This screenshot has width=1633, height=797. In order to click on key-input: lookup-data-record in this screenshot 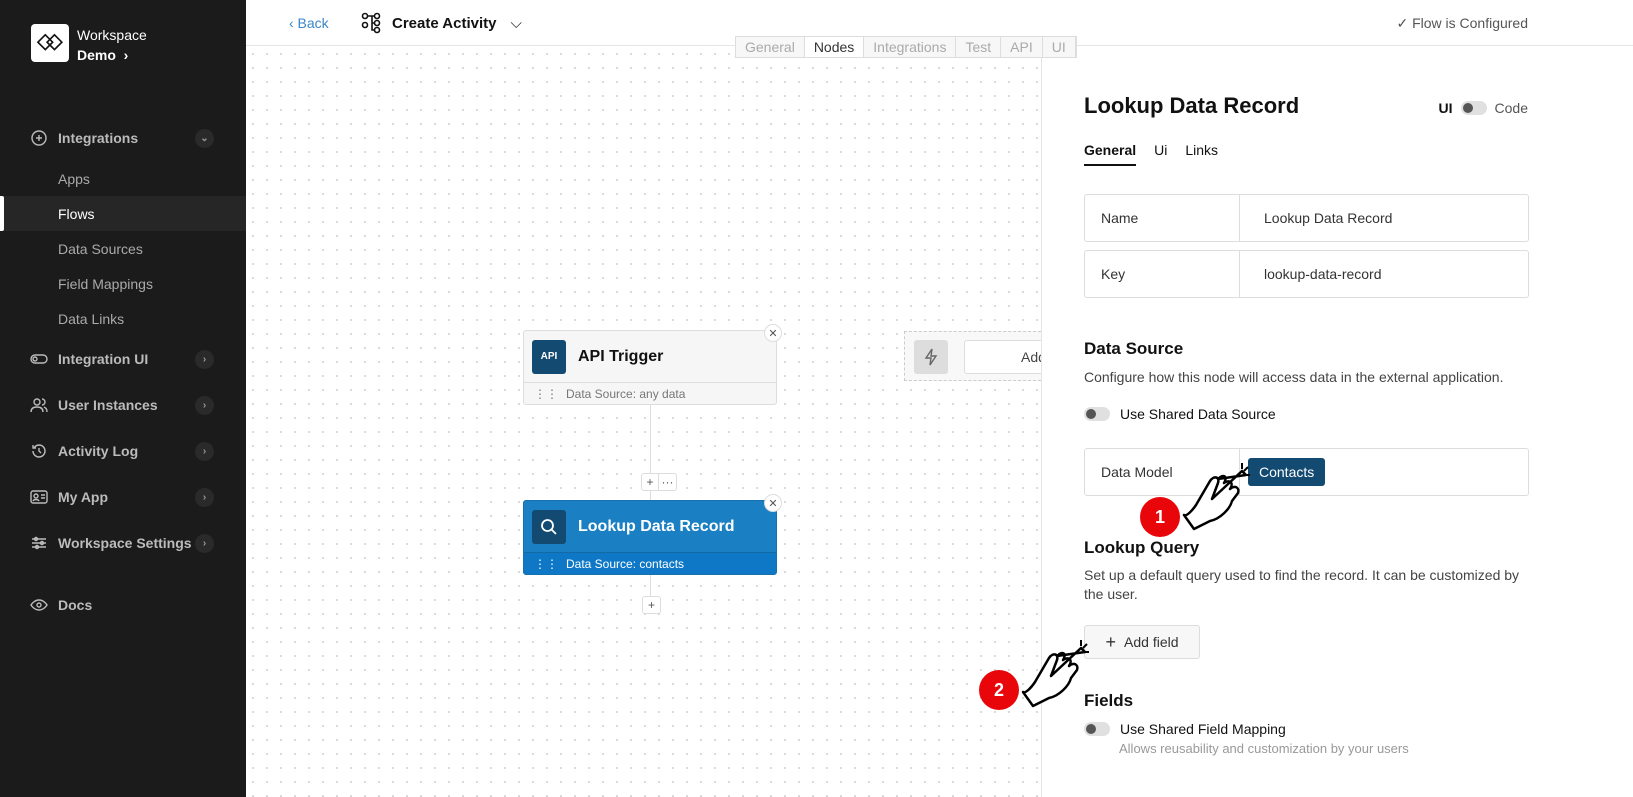, I will do `click(1311, 274)`.